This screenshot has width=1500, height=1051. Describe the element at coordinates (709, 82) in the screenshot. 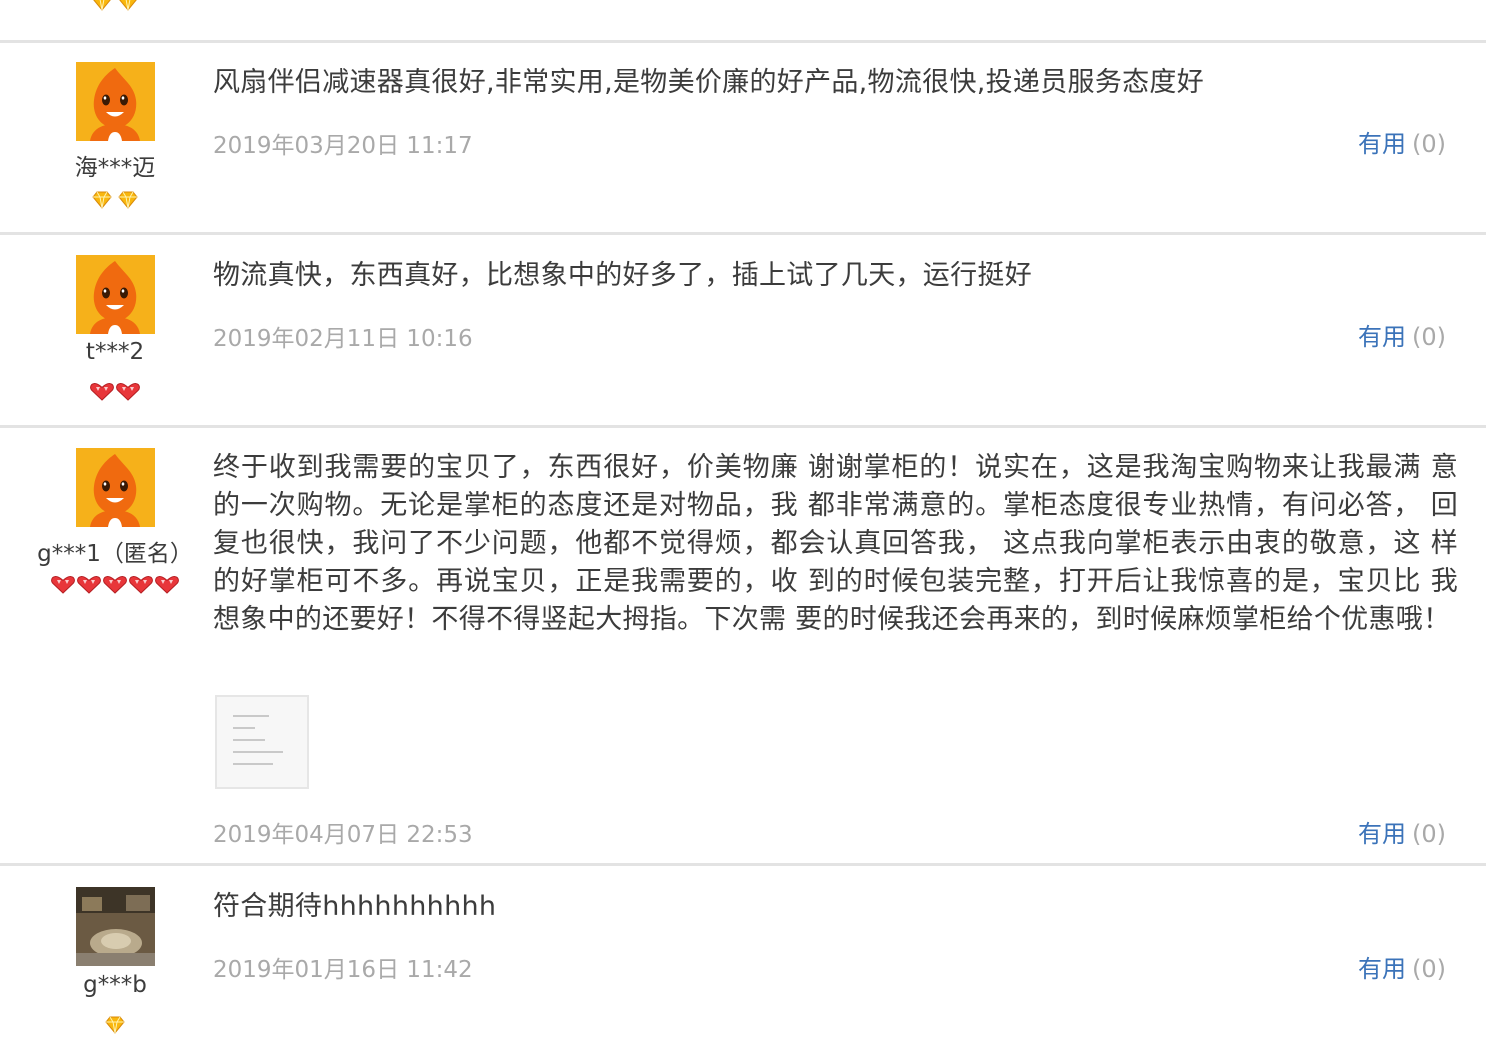

I see `review-text: 风扇伴侣减速器真很好,非常实用,是物美价廉的好产品,物流很快,投递员服务态度好` at that location.